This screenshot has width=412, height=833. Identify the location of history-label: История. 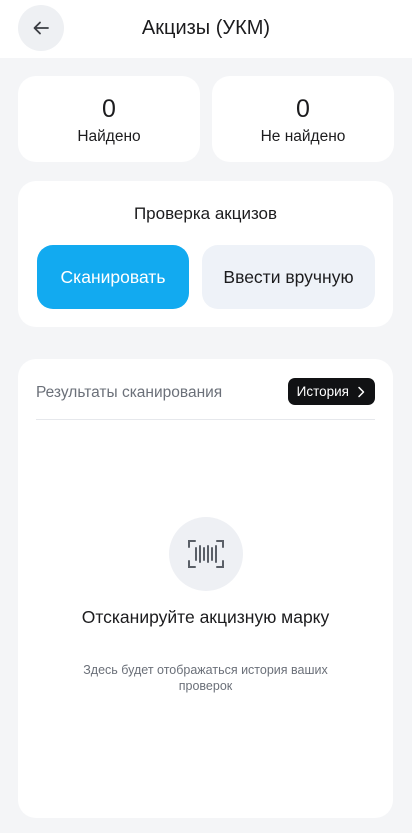
(322, 391).